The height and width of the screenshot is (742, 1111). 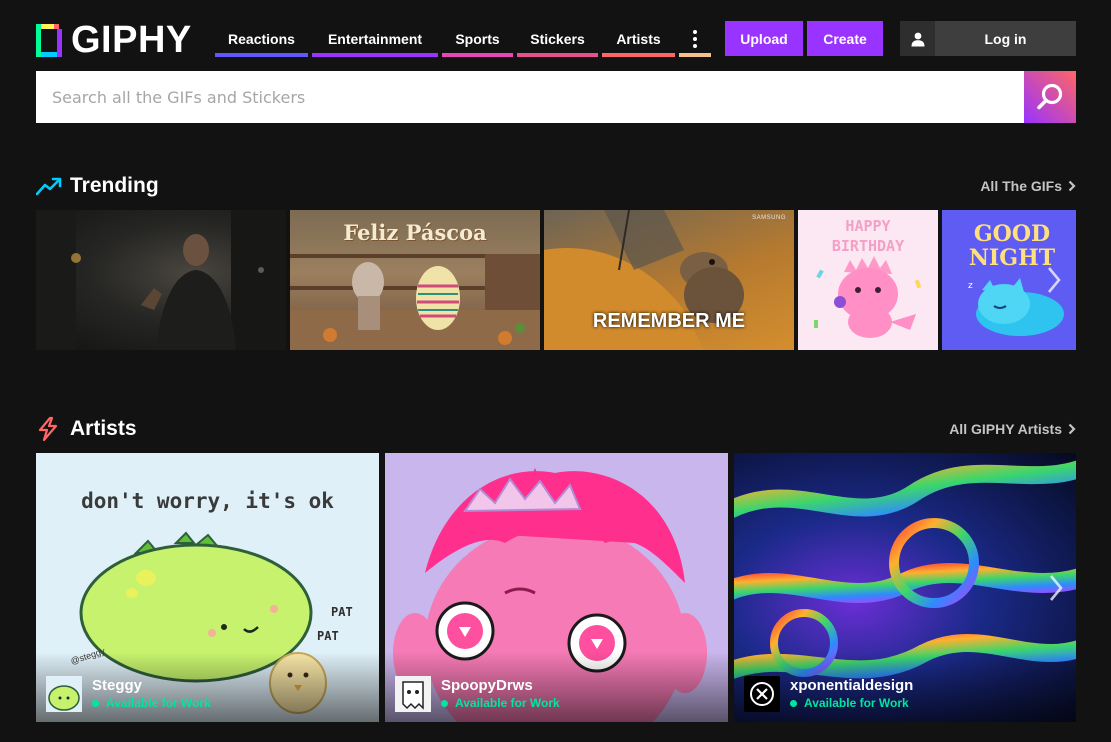 I want to click on artist-name: xponentialdesign, so click(x=852, y=685).